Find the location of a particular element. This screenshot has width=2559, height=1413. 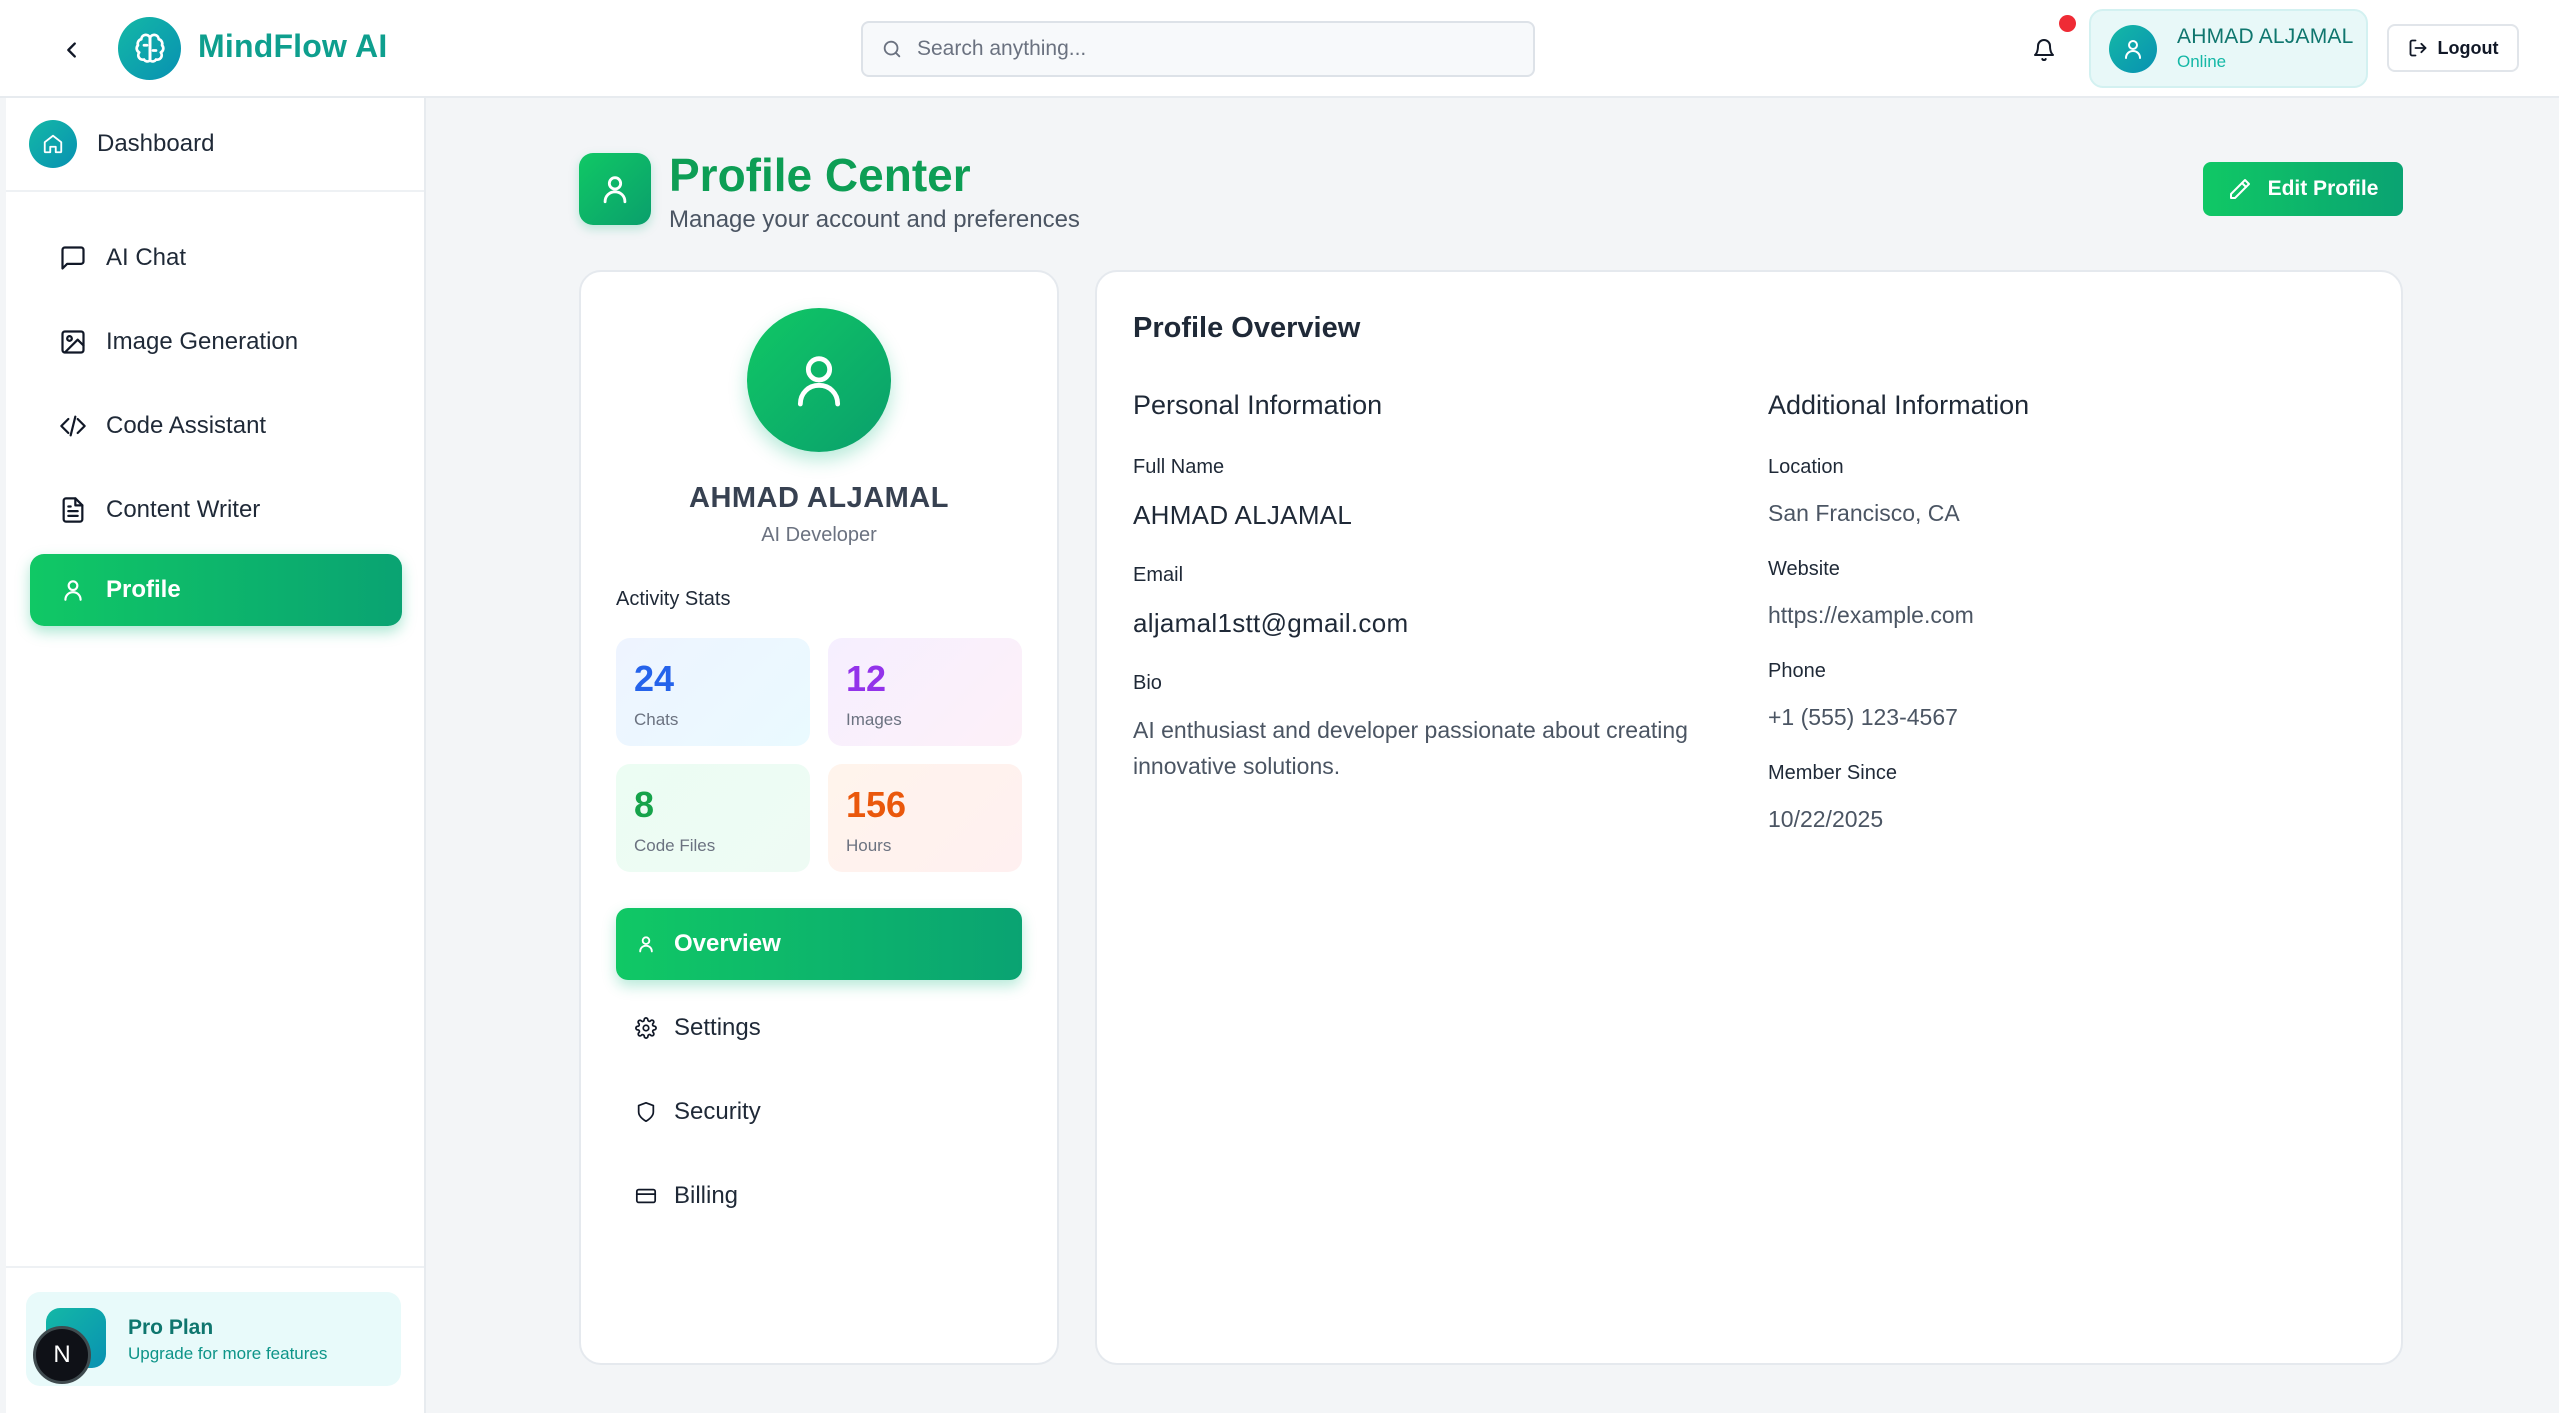

back-button is located at coordinates (72, 50).